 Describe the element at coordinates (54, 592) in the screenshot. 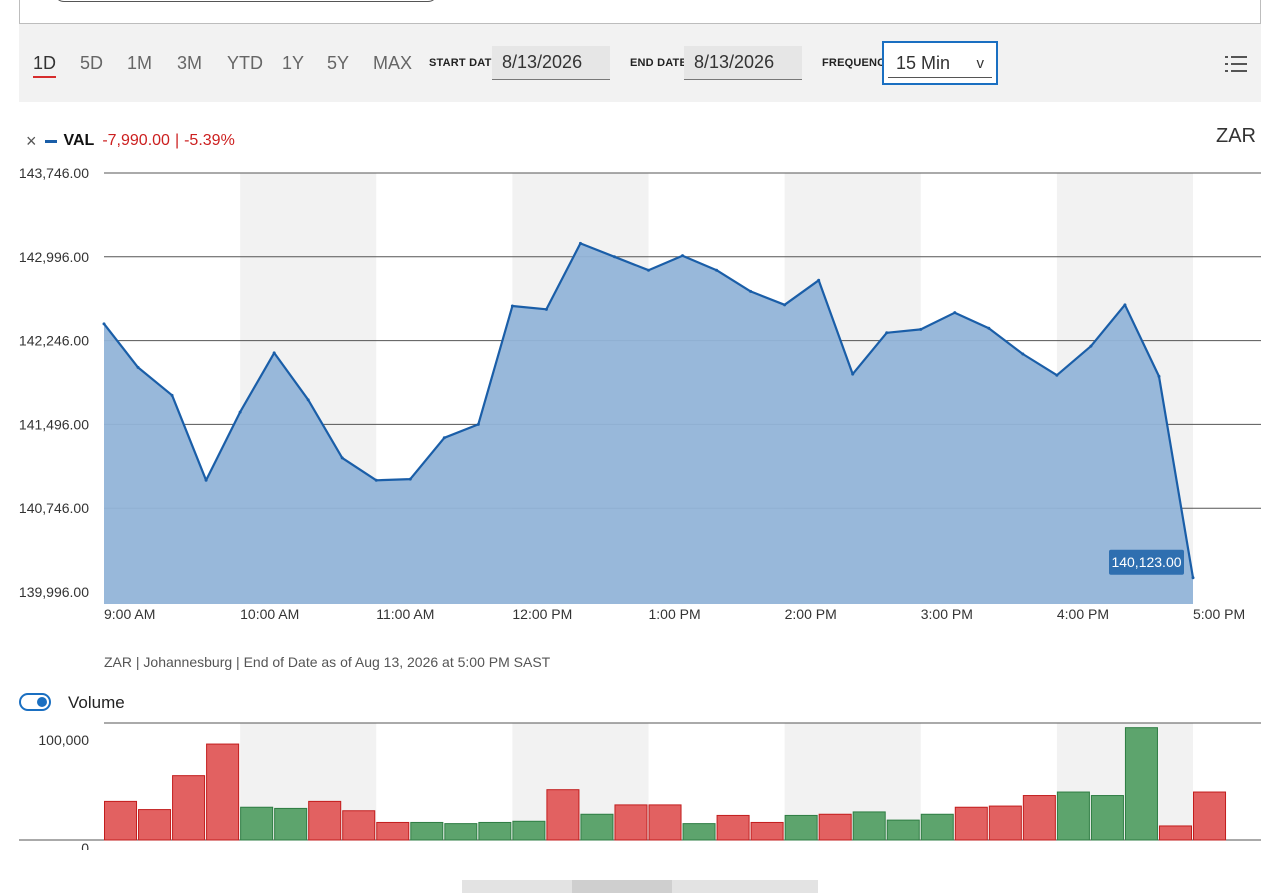

I see `y-tick-label: 139,996.00` at that location.